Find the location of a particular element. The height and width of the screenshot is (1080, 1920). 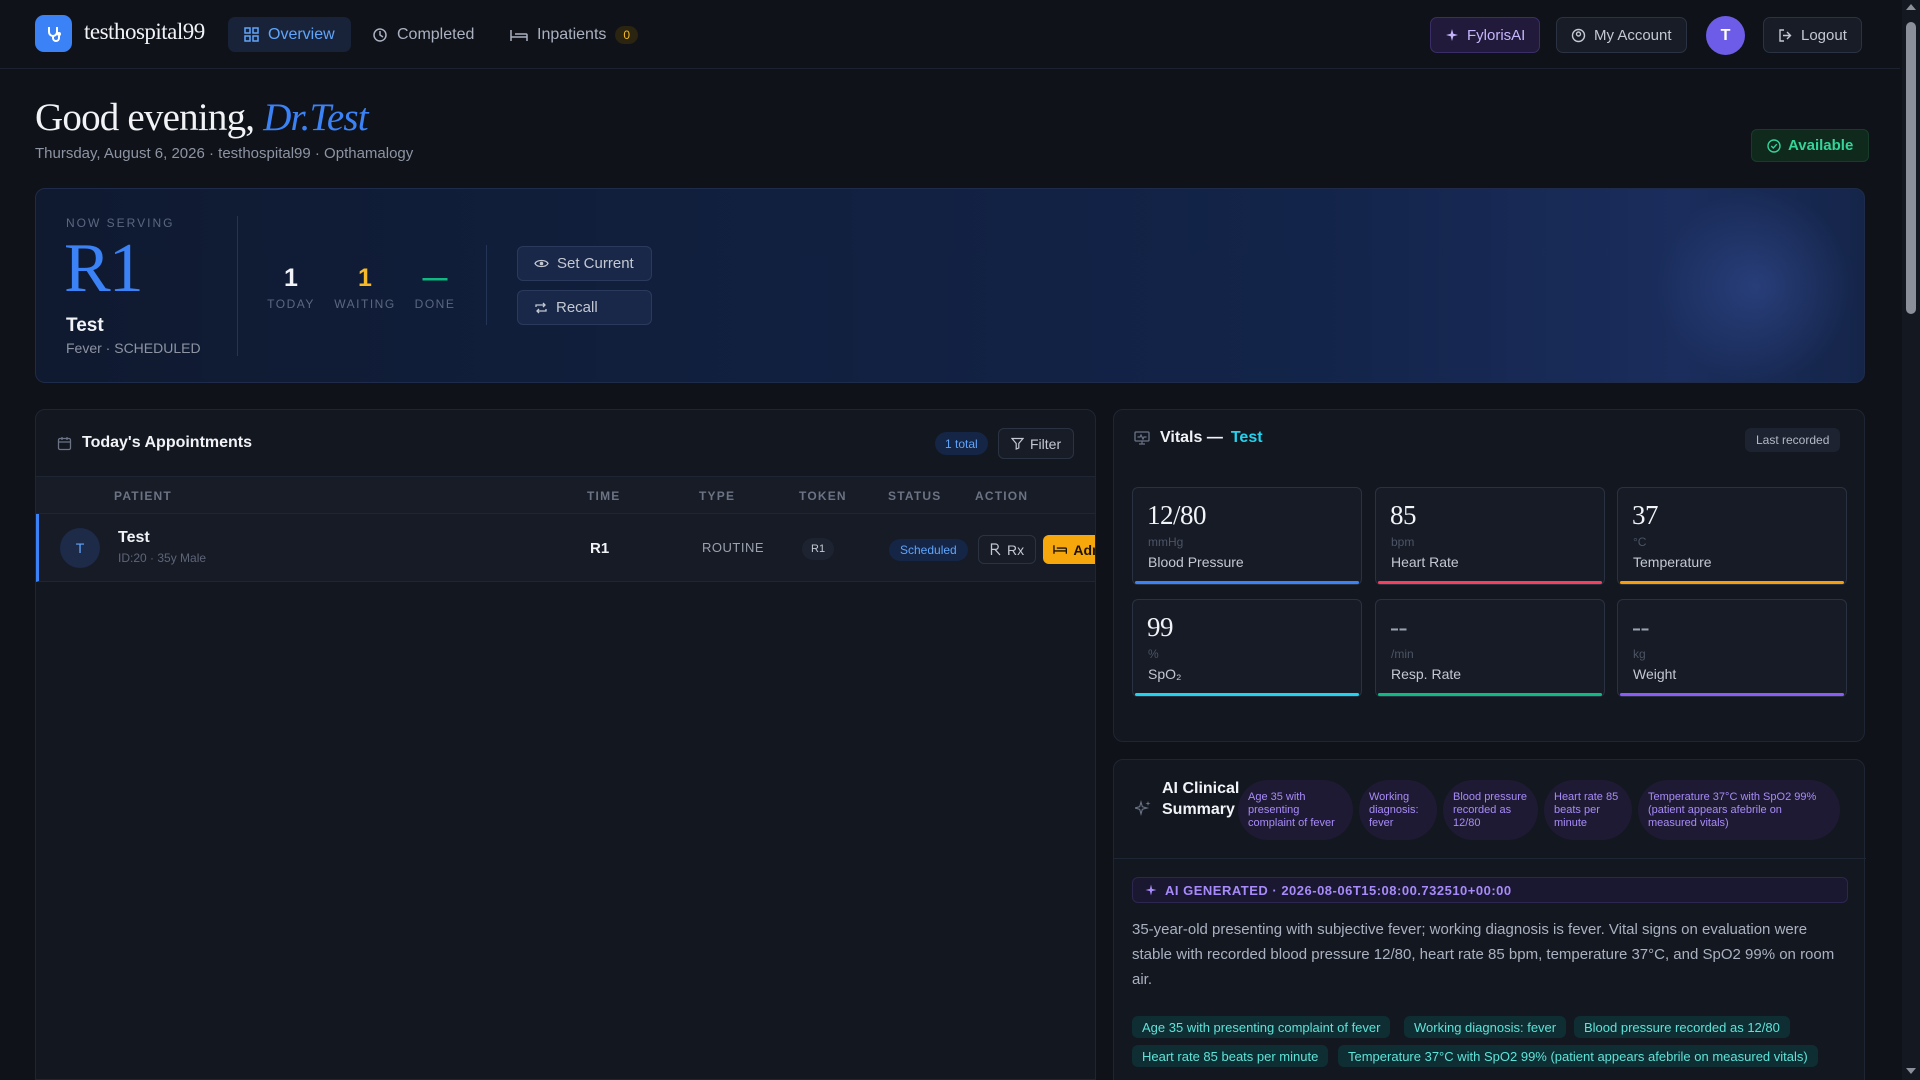

calendar-icon is located at coordinates (64, 443).